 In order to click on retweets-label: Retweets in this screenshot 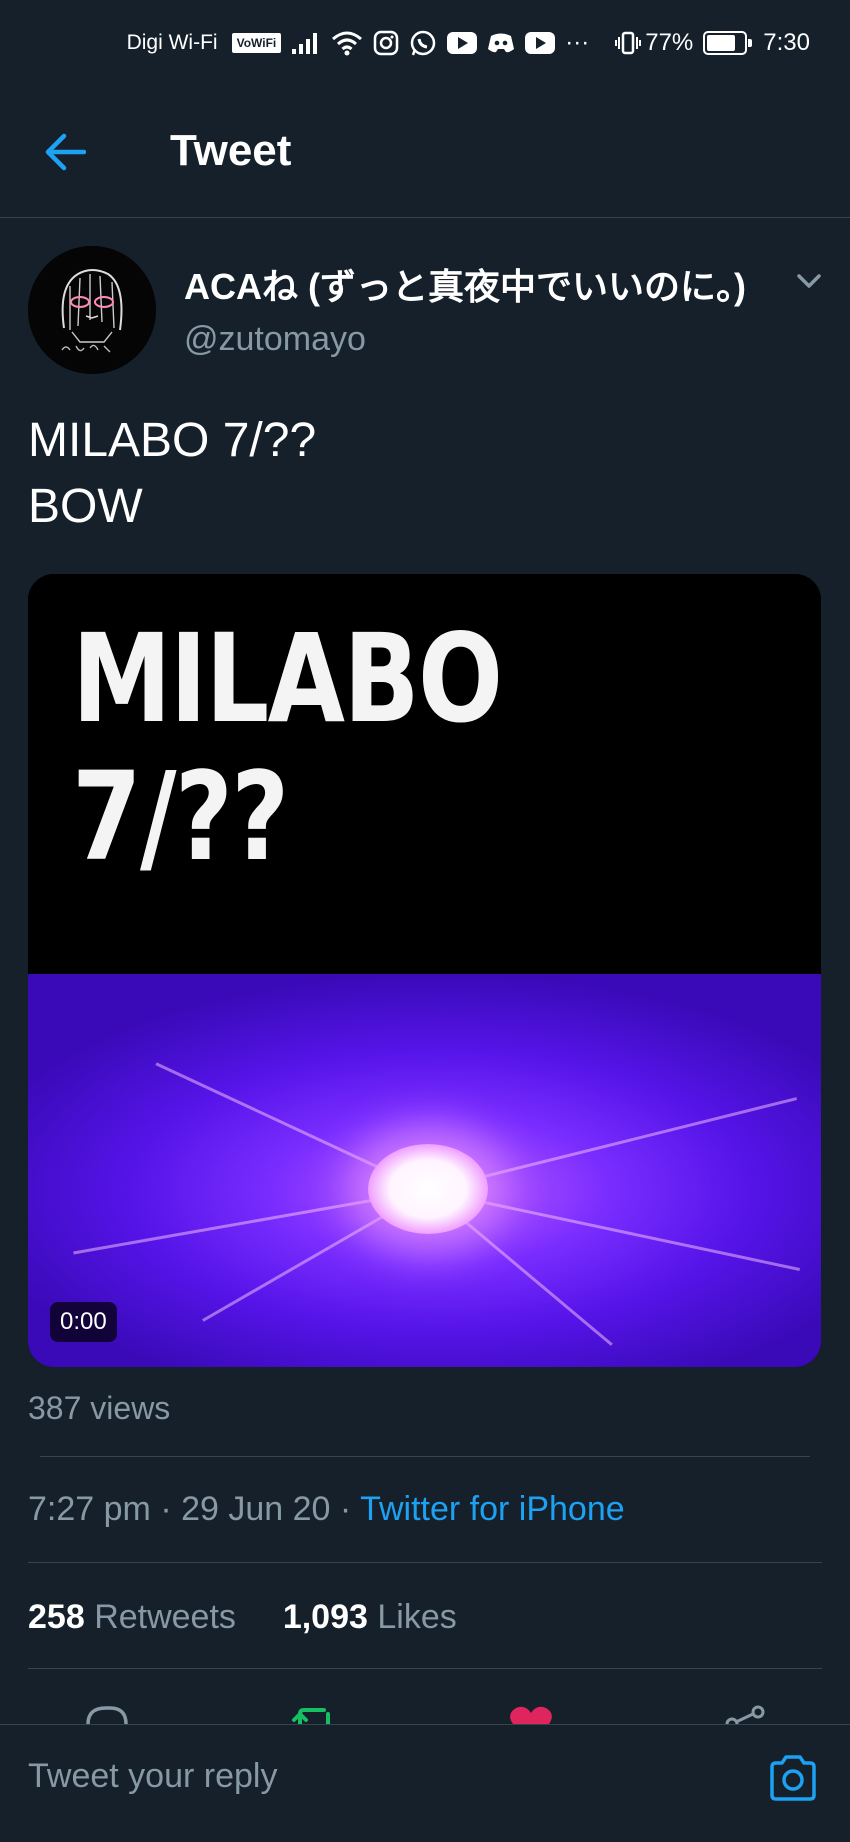, I will do `click(165, 1617)`.